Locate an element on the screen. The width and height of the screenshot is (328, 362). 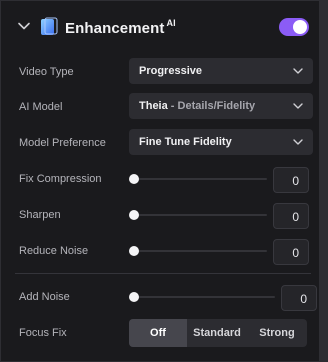
video-type-label: Video Type is located at coordinates (46, 72).